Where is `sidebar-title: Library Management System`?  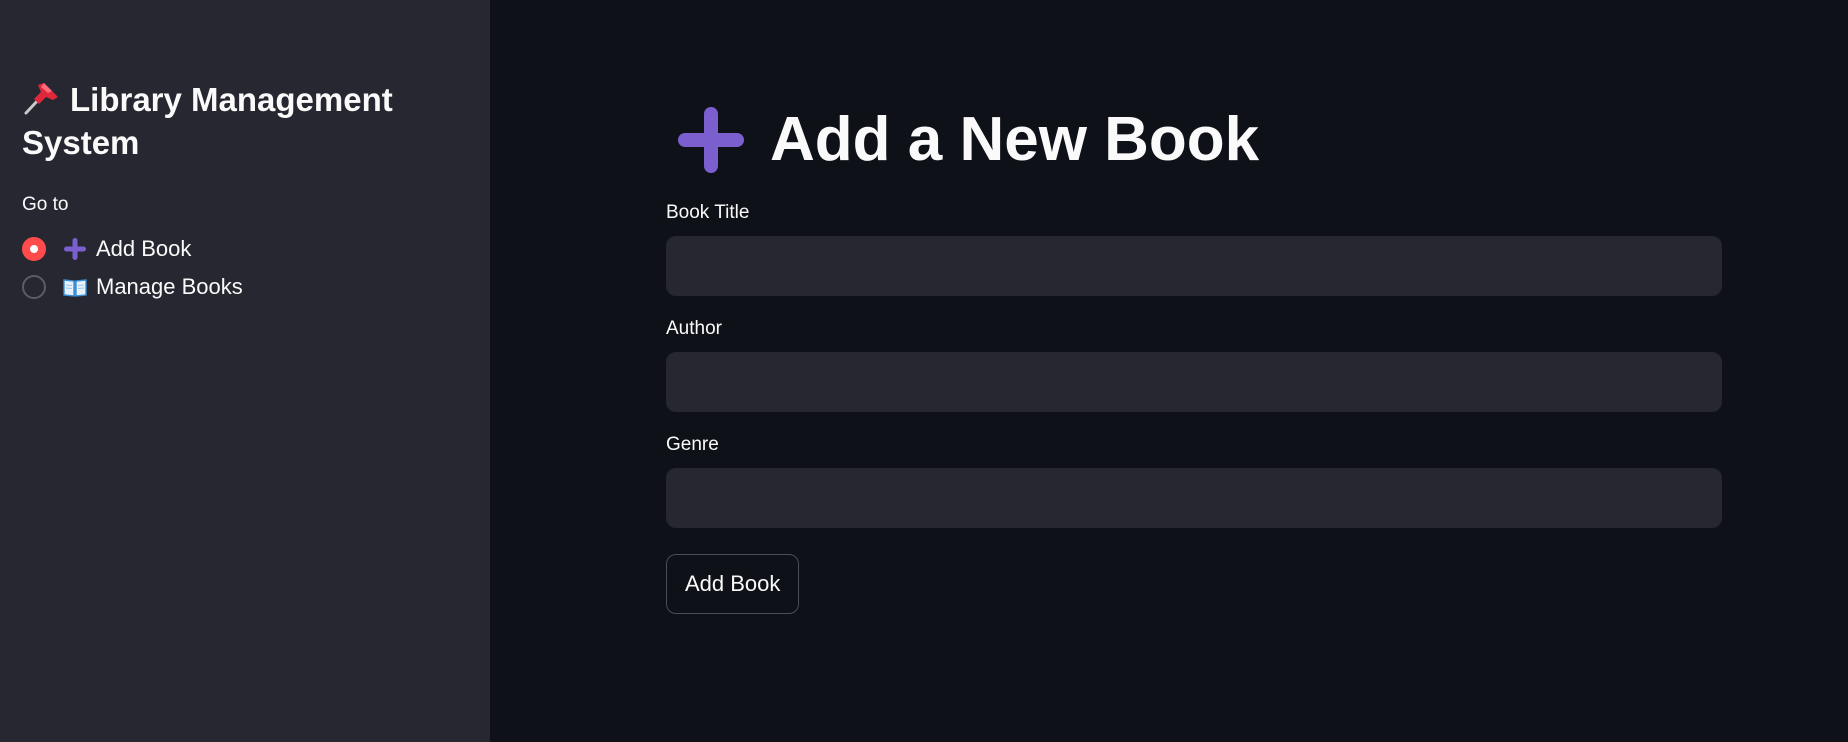 sidebar-title: Library Management System is located at coordinates (245, 121).